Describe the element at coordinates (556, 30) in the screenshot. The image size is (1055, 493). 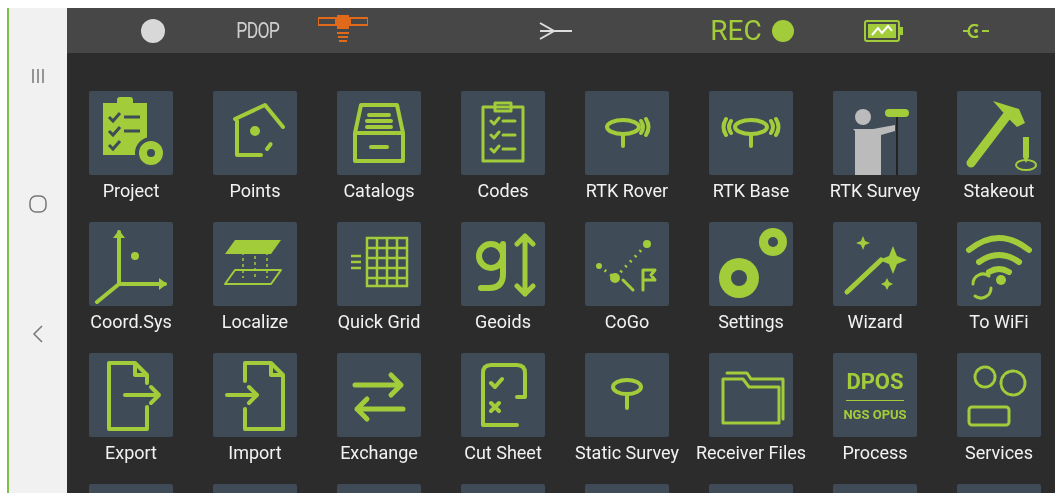
I see `signal-arrow-icon` at that location.